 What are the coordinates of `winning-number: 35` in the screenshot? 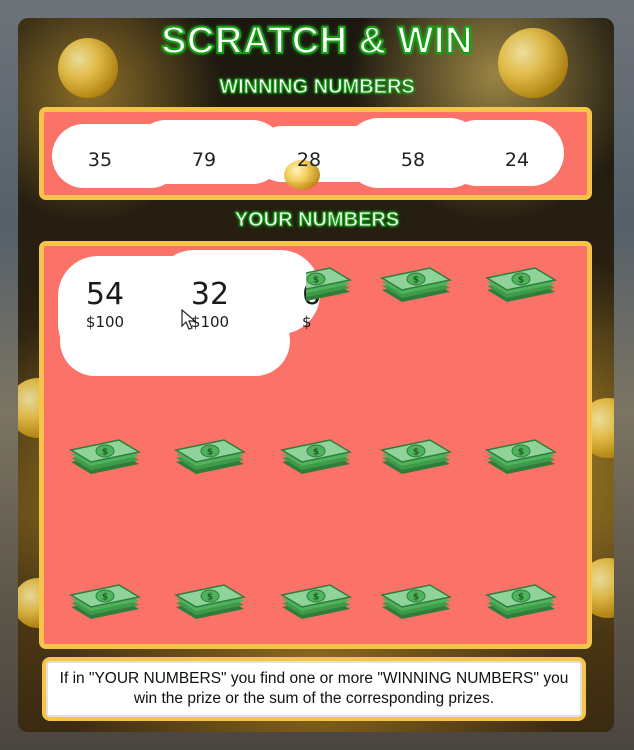 It's located at (100, 160).